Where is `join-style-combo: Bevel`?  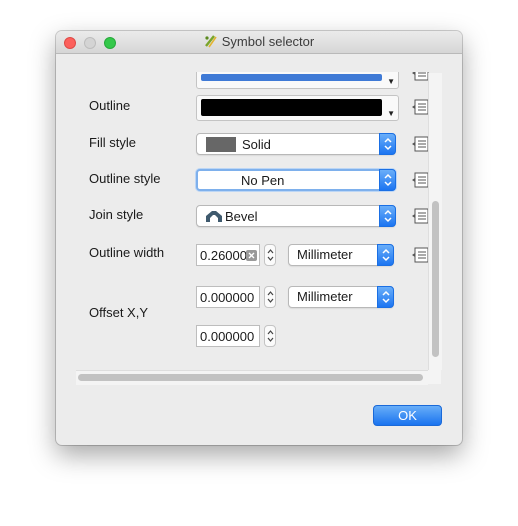
join-style-combo: Bevel is located at coordinates (296, 216).